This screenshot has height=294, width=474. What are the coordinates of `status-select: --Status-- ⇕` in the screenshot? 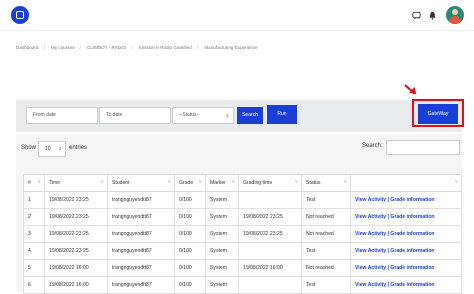 It's located at (203, 115).